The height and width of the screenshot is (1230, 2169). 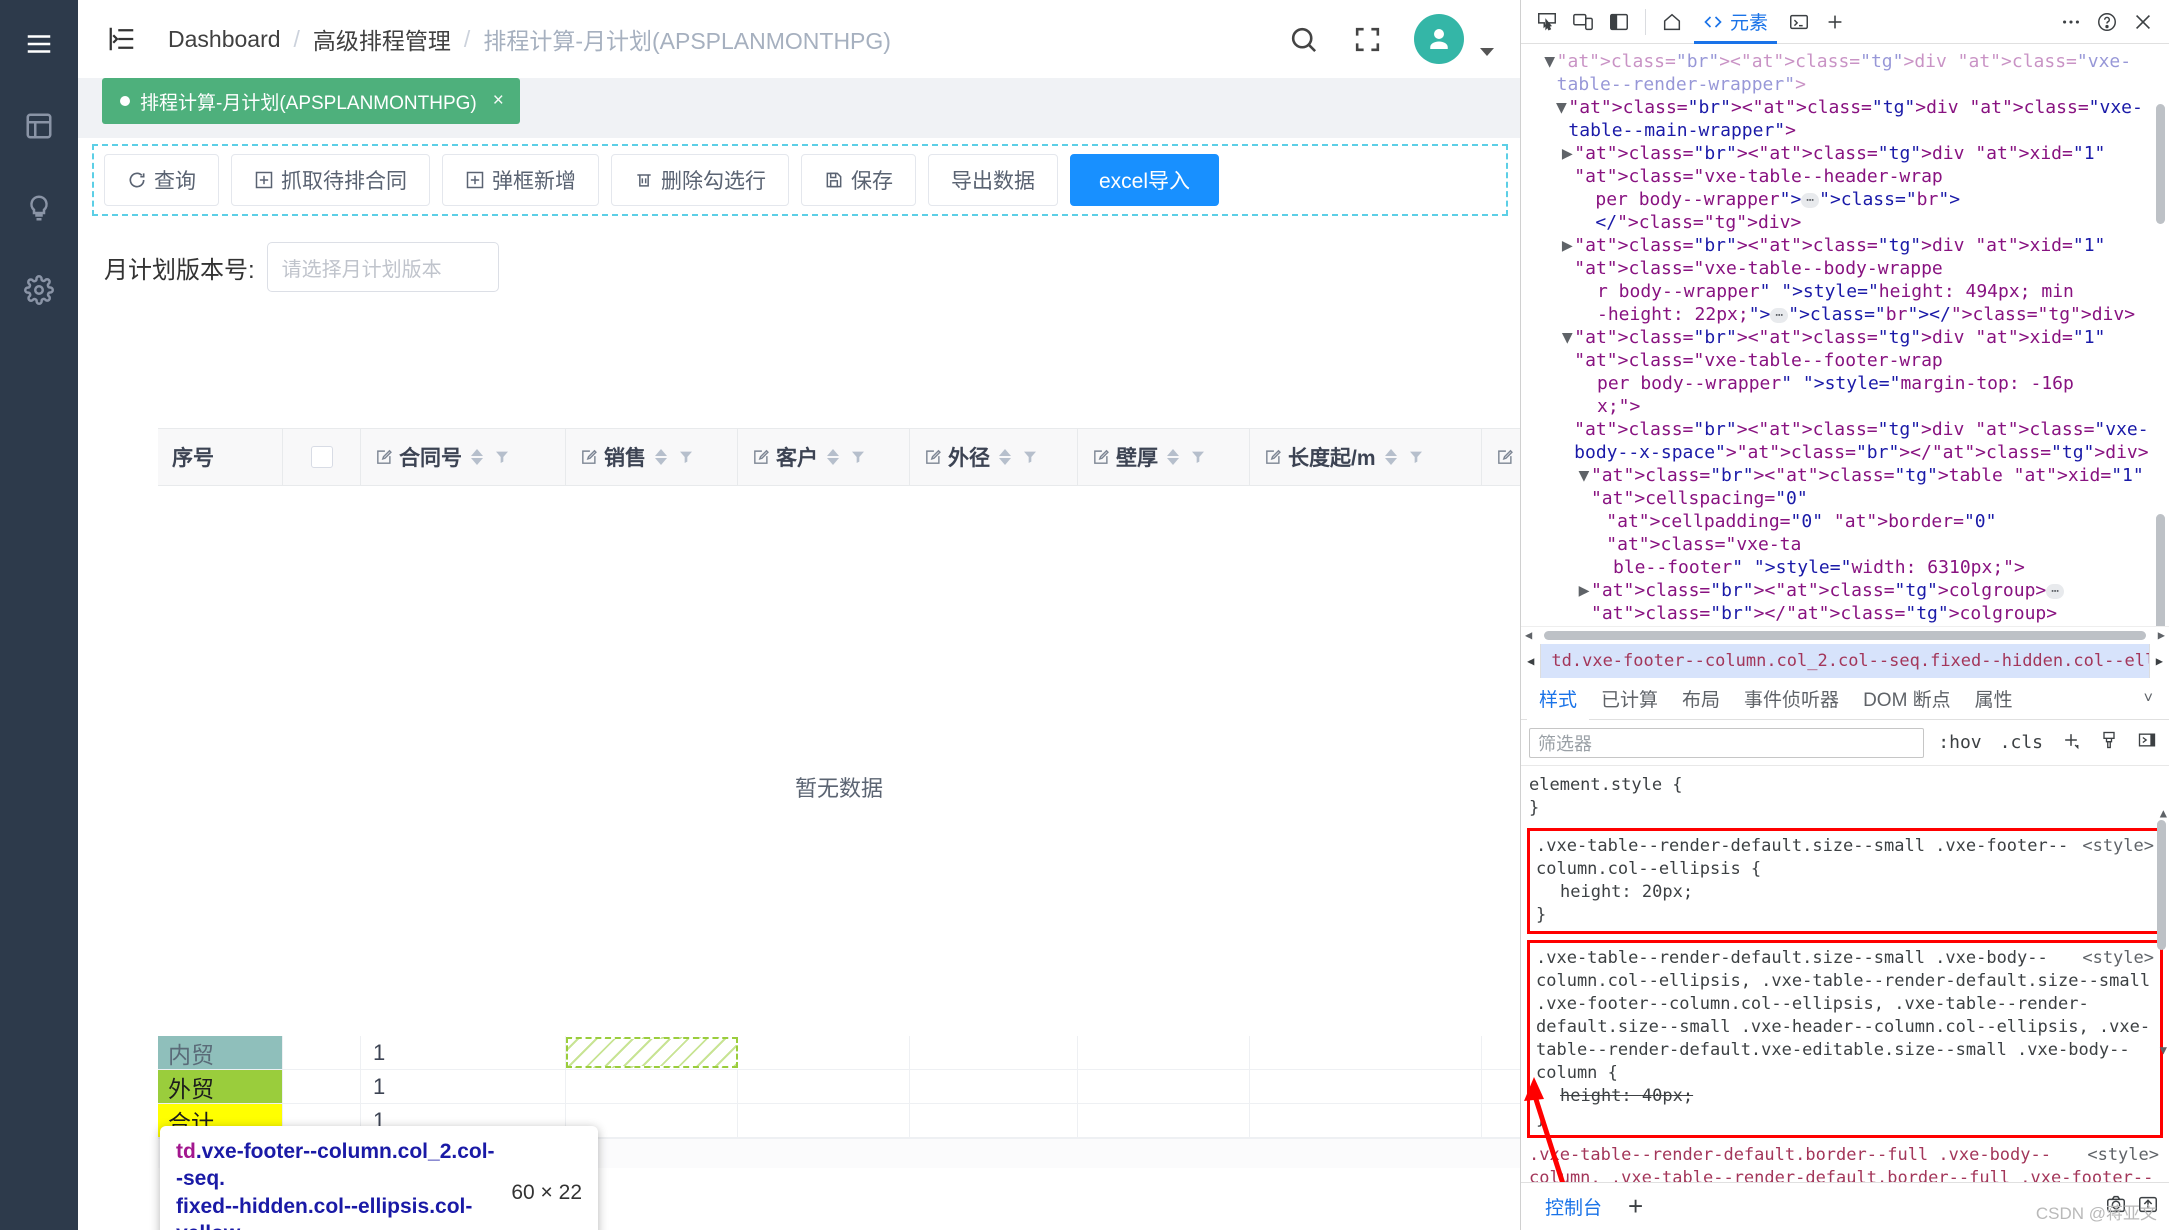 I want to click on dom-tree-scrollbar-thumb, so click(x=2160, y=164).